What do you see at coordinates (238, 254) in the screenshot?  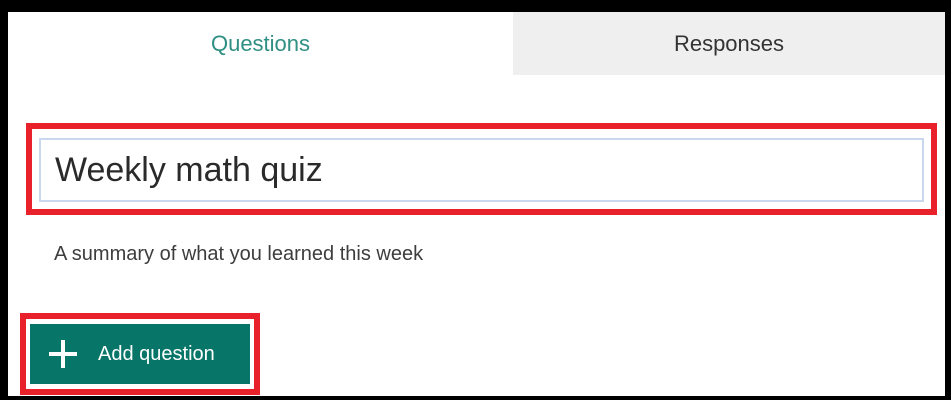 I see `form-description: A summary of what you learned this week` at bounding box center [238, 254].